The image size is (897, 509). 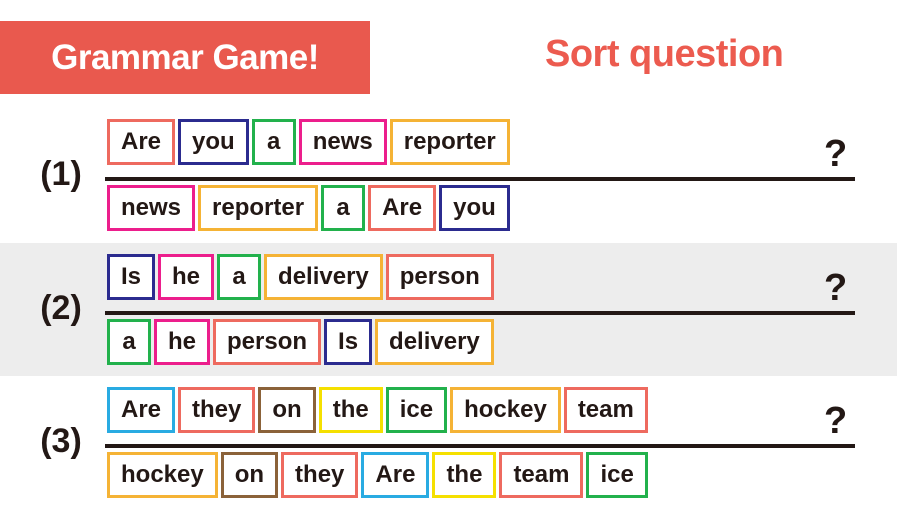 I want to click on scrambled-word-strip: a he person Is delivery, so click(x=300, y=342).